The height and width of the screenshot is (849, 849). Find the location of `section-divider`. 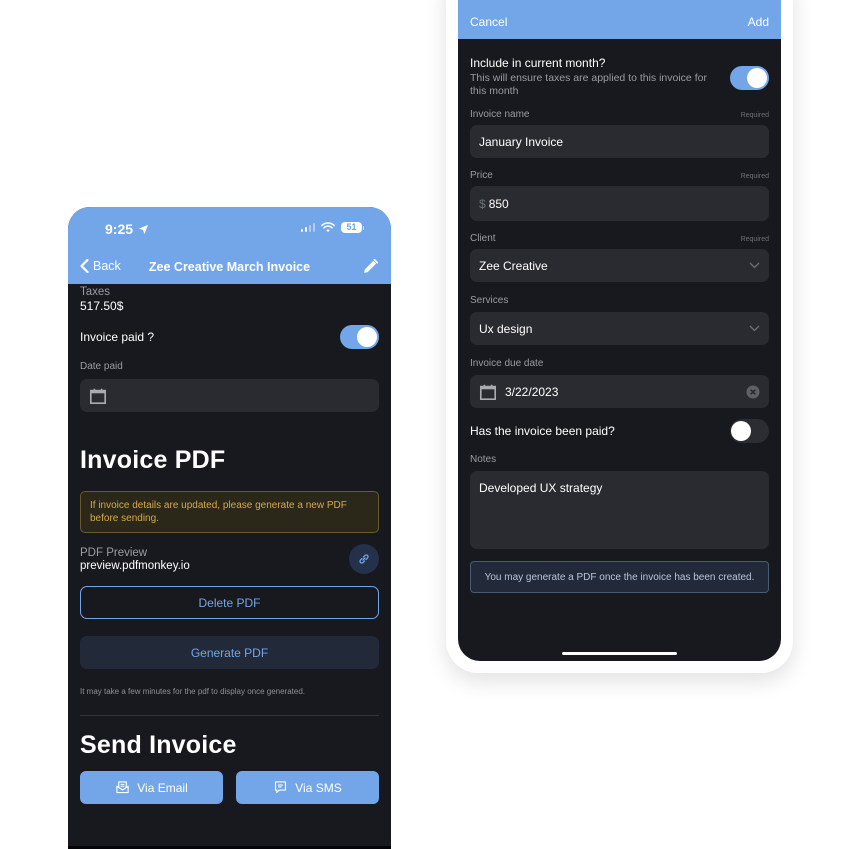

section-divider is located at coordinates (229, 715).